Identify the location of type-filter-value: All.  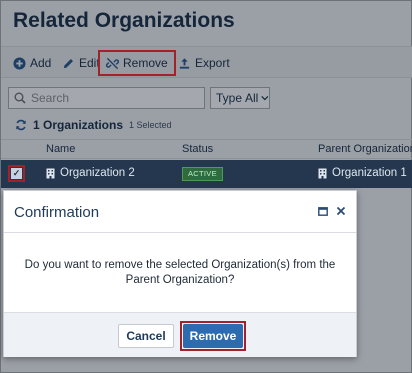
(252, 98).